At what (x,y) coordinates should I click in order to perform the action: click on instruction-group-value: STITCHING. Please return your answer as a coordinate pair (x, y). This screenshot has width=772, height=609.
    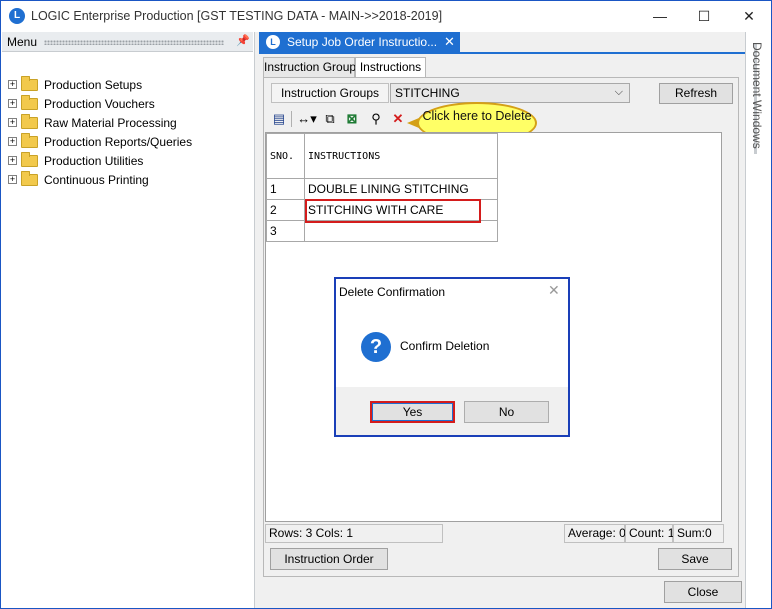
    Looking at the image, I should click on (427, 93).